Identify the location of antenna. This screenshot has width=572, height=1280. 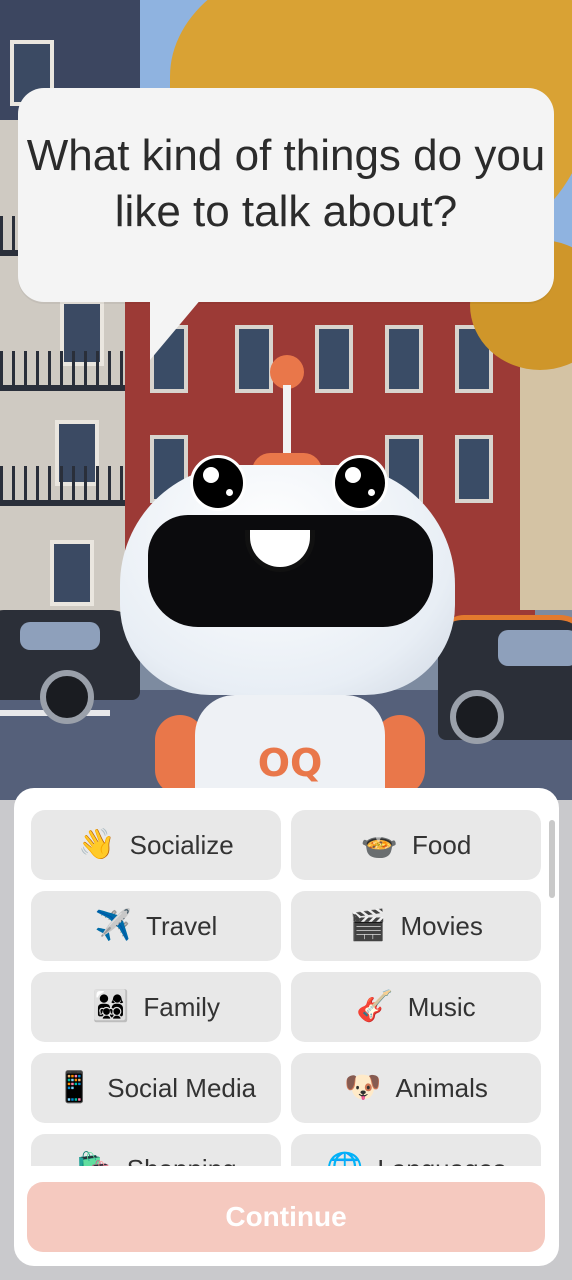
(287, 422).